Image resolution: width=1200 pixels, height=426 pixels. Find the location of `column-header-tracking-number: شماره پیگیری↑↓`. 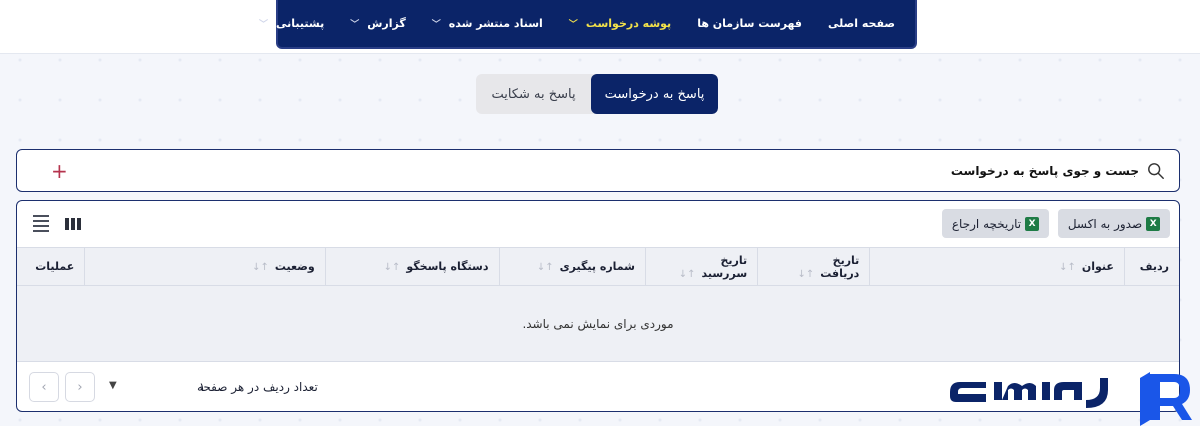

column-header-tracking-number: شماره پیگیری↑↓ is located at coordinates (572, 266).